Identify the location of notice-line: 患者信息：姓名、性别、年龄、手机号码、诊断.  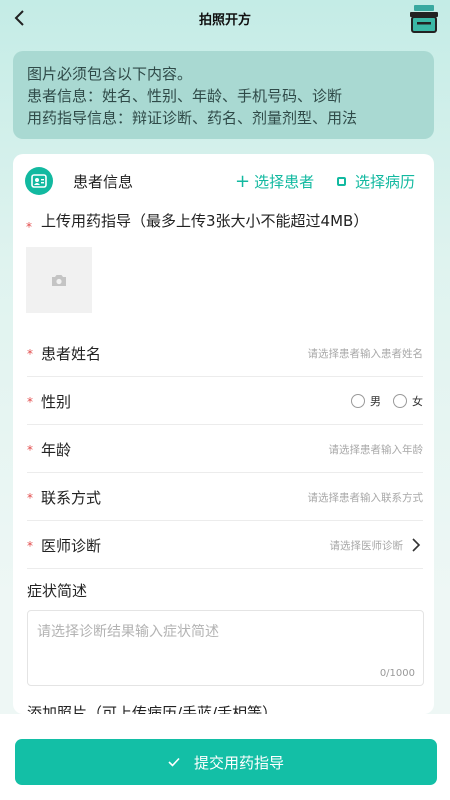
(185, 96).